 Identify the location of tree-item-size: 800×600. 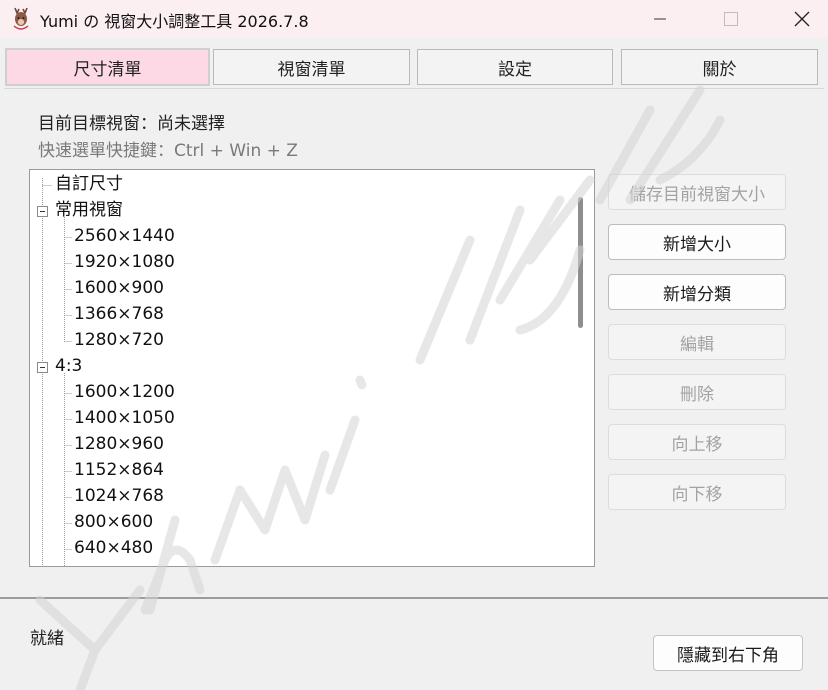
(113, 522).